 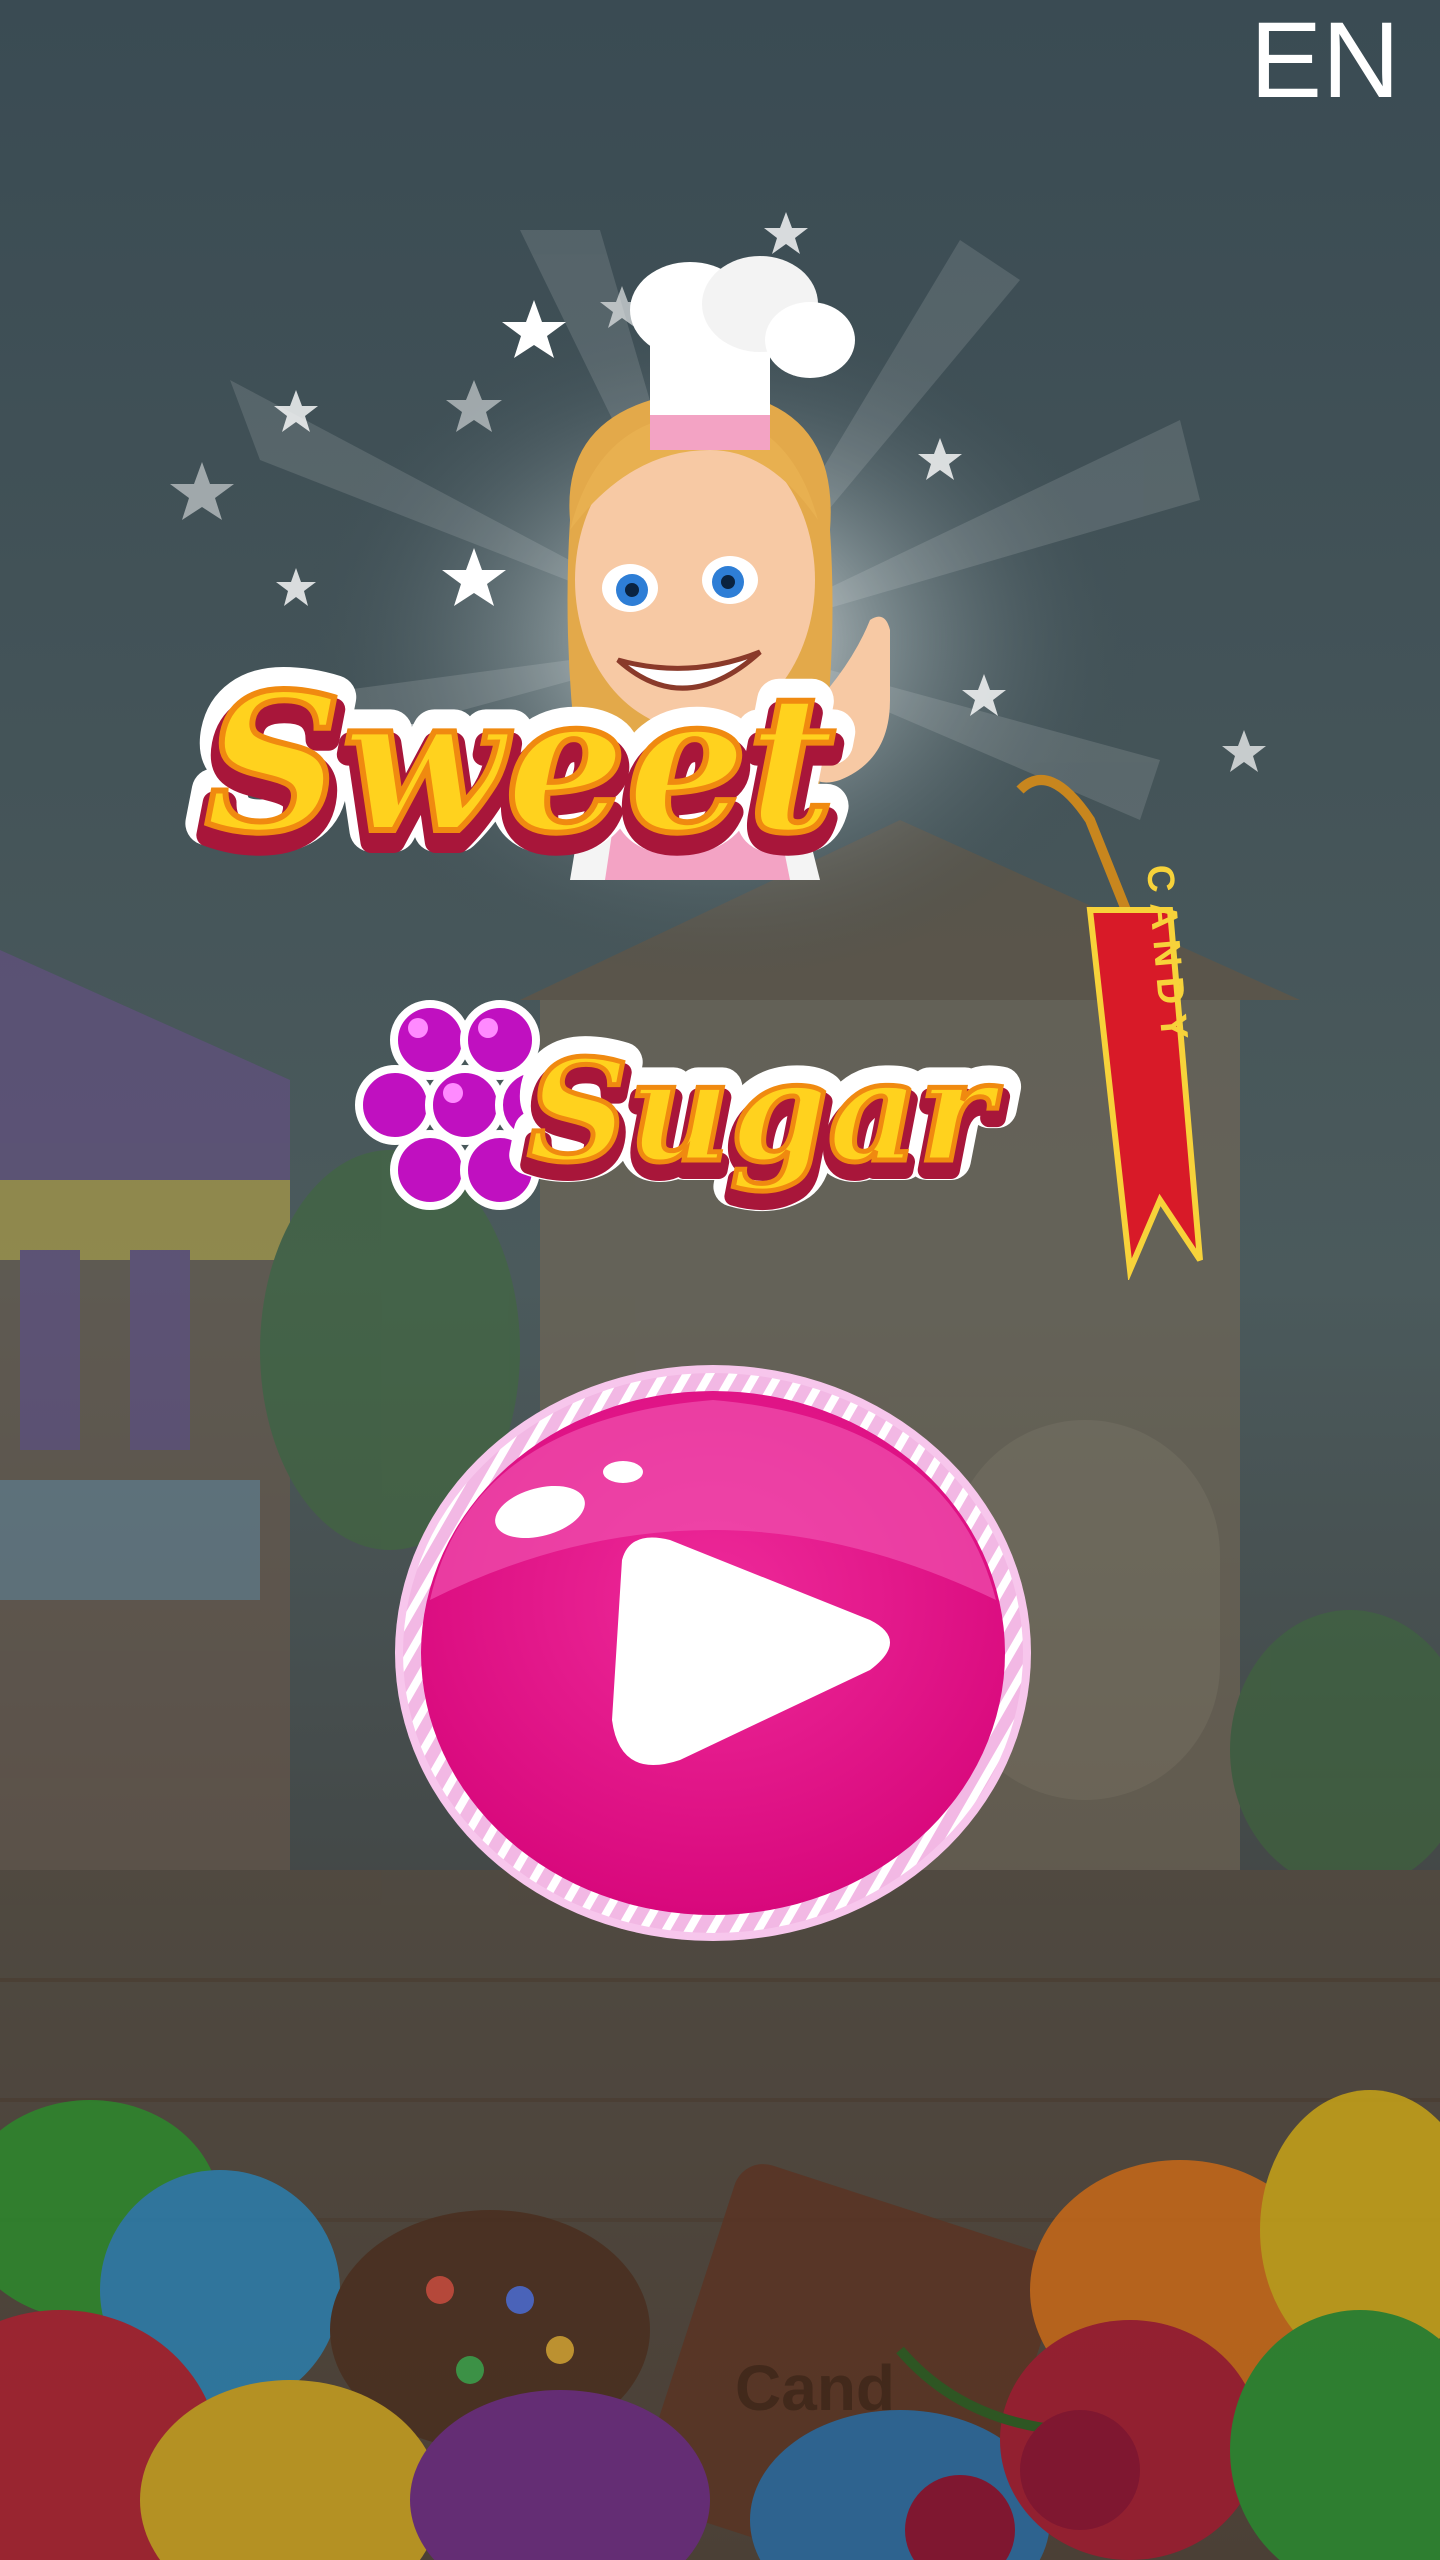 What do you see at coordinates (764, 1112) in the screenshot?
I see `logo-title-sugar: Sugar` at bounding box center [764, 1112].